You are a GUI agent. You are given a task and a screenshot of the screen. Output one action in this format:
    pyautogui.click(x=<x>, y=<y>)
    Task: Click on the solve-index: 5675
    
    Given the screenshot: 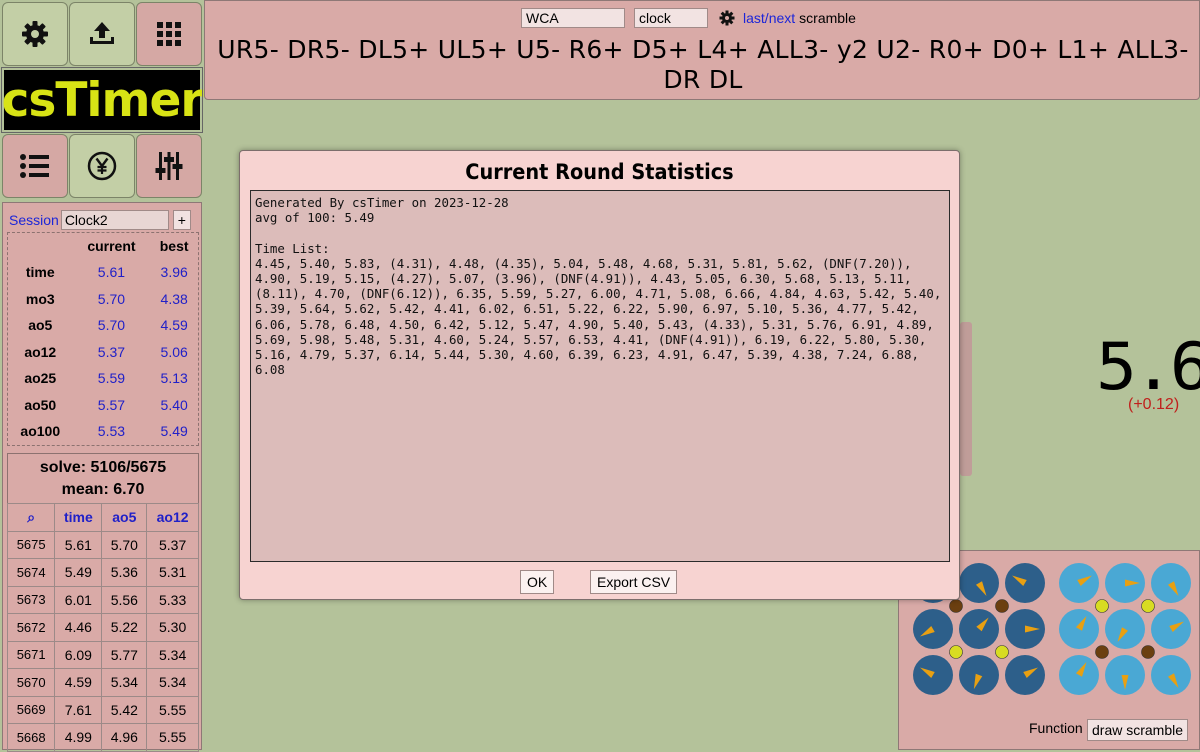 What is the action you would take?
    pyautogui.click(x=31, y=544)
    